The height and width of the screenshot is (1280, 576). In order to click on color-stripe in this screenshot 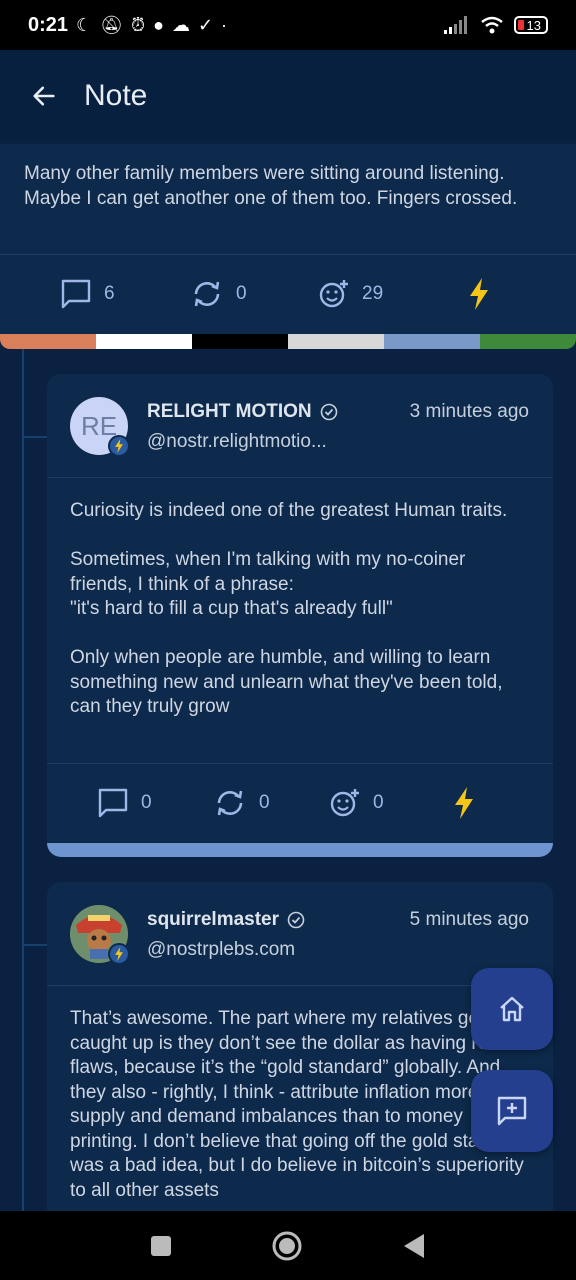, I will do `click(288, 341)`.